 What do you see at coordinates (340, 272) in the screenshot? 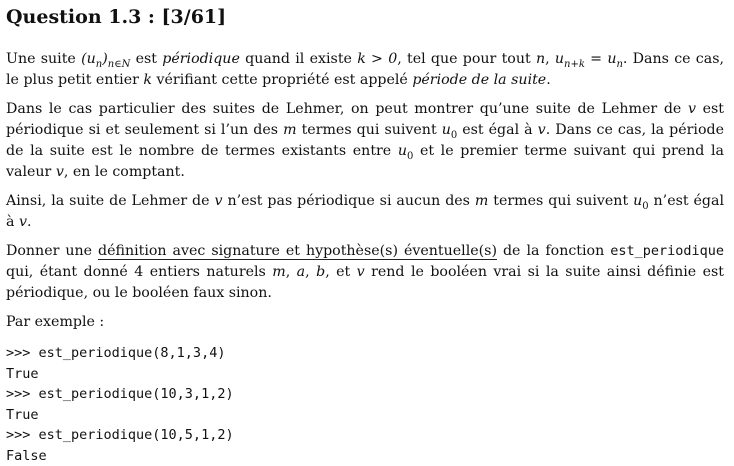
I see `text: , et` at bounding box center [340, 272].